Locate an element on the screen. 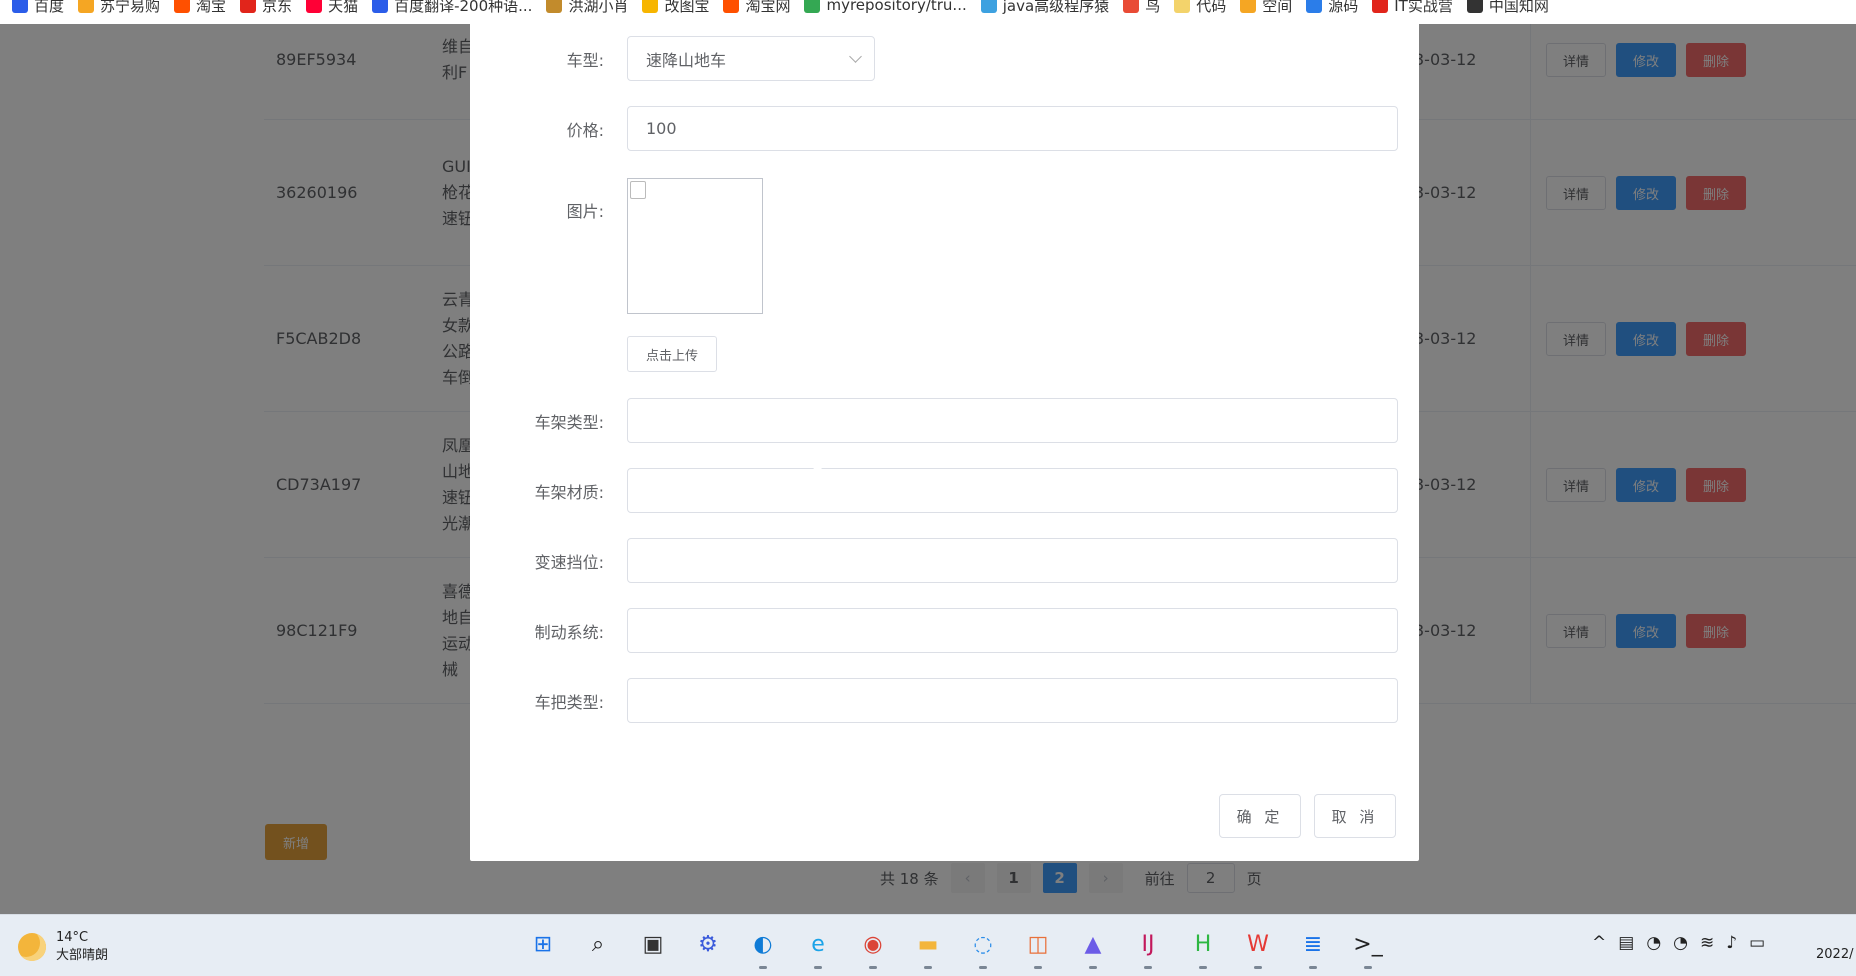 This screenshot has height=976, width=1856. photos-icon: ◌ is located at coordinates (983, 947).